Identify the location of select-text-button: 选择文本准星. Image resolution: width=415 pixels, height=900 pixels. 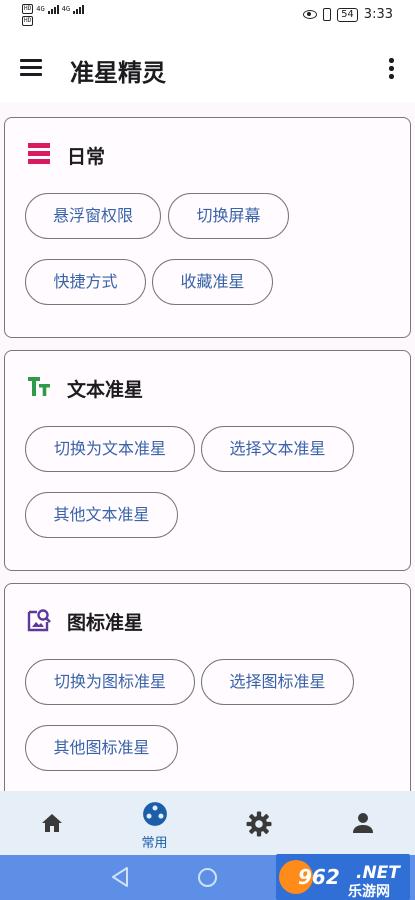
(277, 449).